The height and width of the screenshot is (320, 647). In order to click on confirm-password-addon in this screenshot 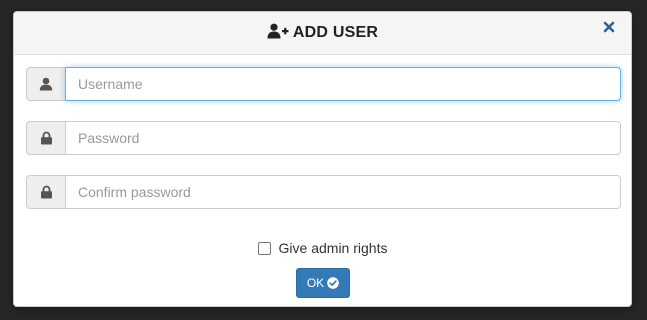, I will do `click(45, 192)`.